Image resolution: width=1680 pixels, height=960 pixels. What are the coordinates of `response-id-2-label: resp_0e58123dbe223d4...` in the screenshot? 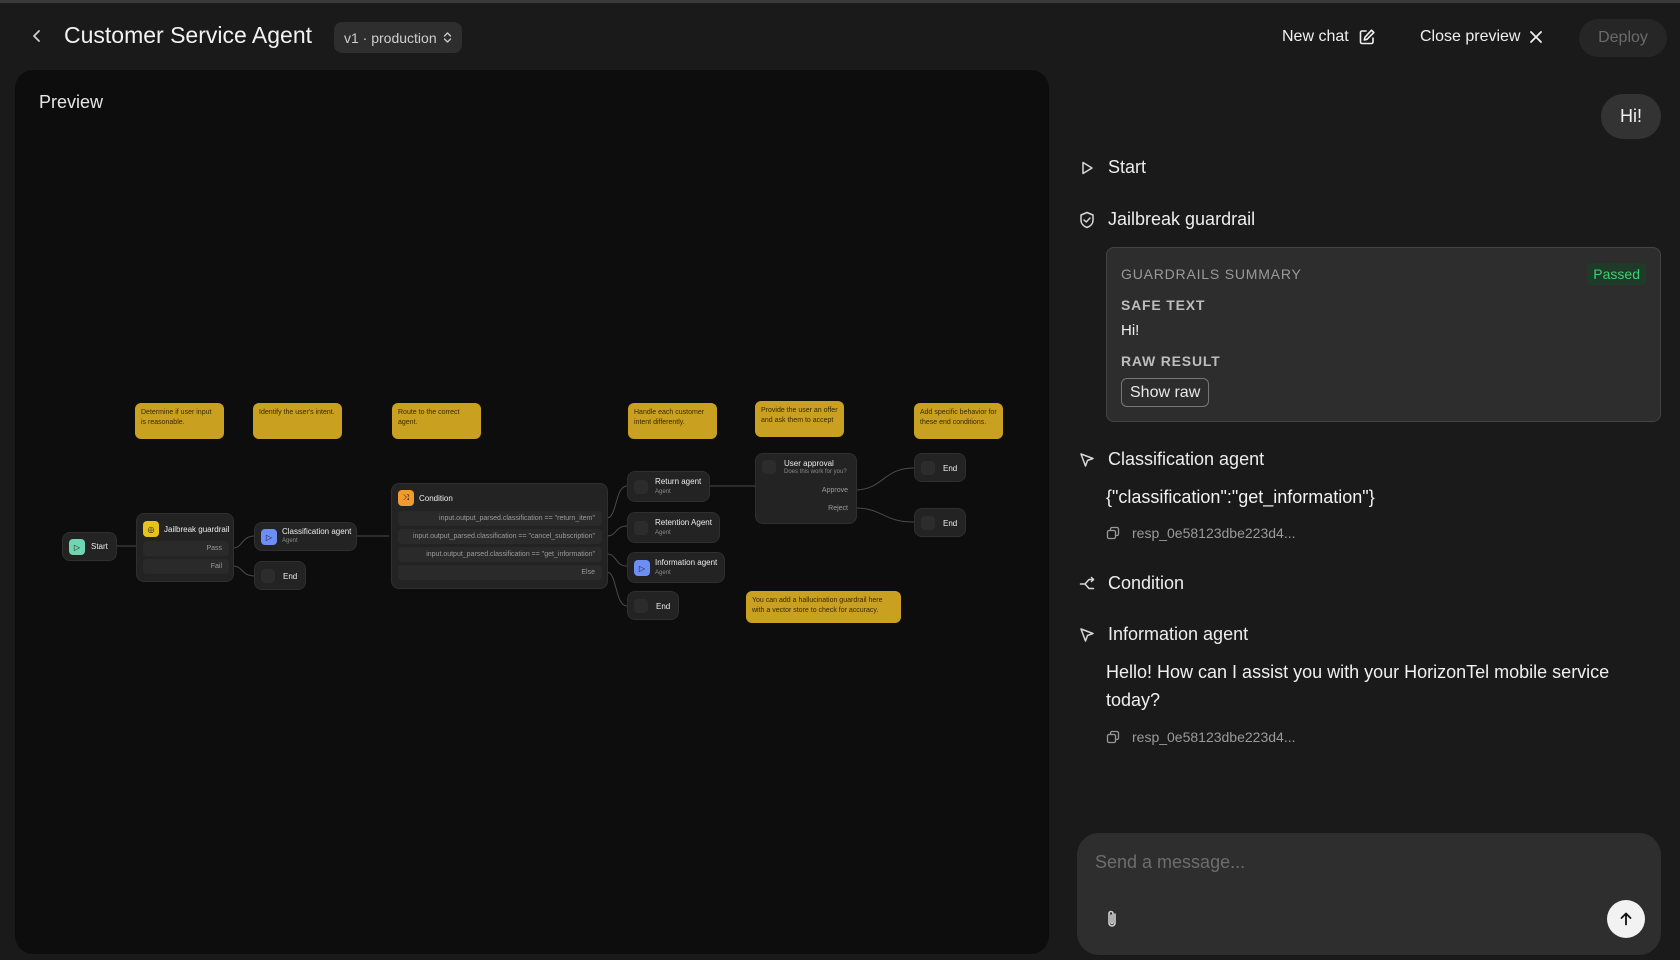 It's located at (1214, 737).